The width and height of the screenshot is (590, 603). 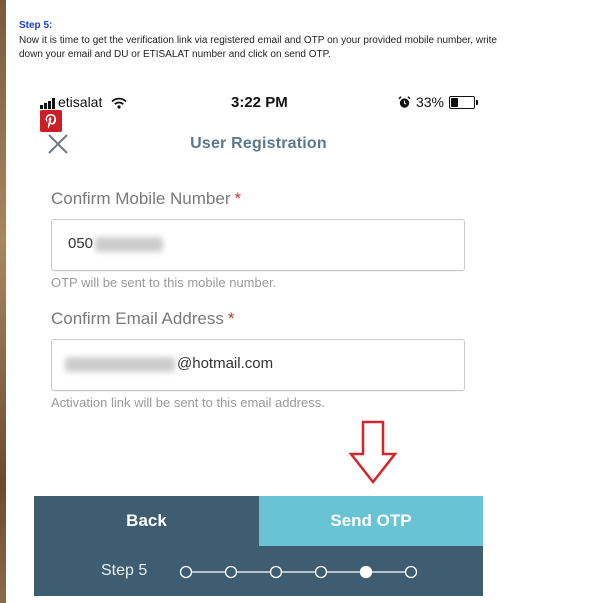 What do you see at coordinates (3, 301) in the screenshot?
I see `left-edge-strip` at bounding box center [3, 301].